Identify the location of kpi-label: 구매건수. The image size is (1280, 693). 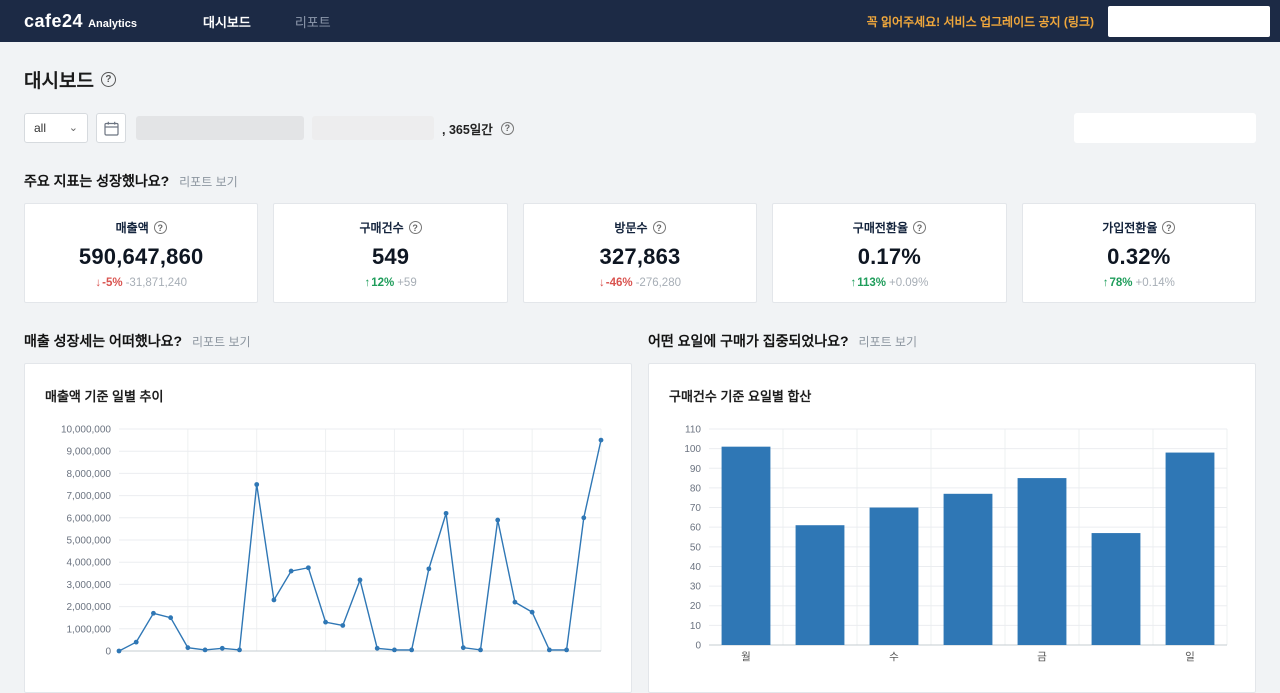
(381, 228).